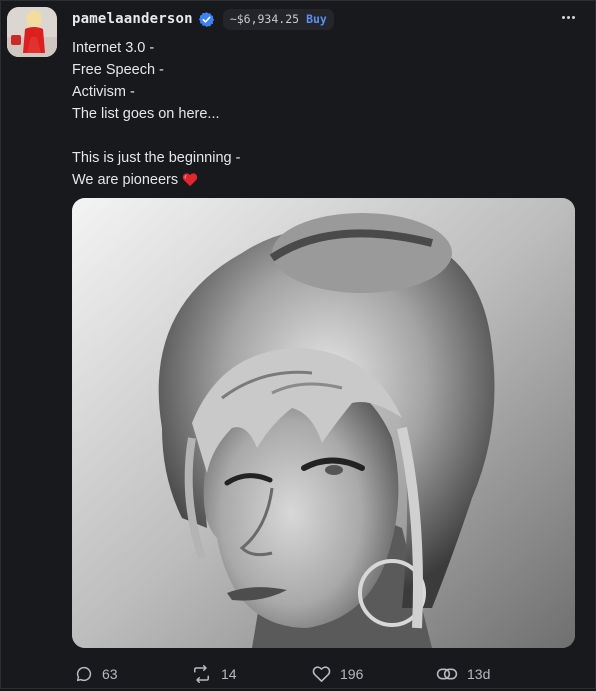 Image resolution: width=596 pixels, height=691 pixels. Describe the element at coordinates (118, 70) in the screenshot. I see `post-line: Free Speech -` at that location.